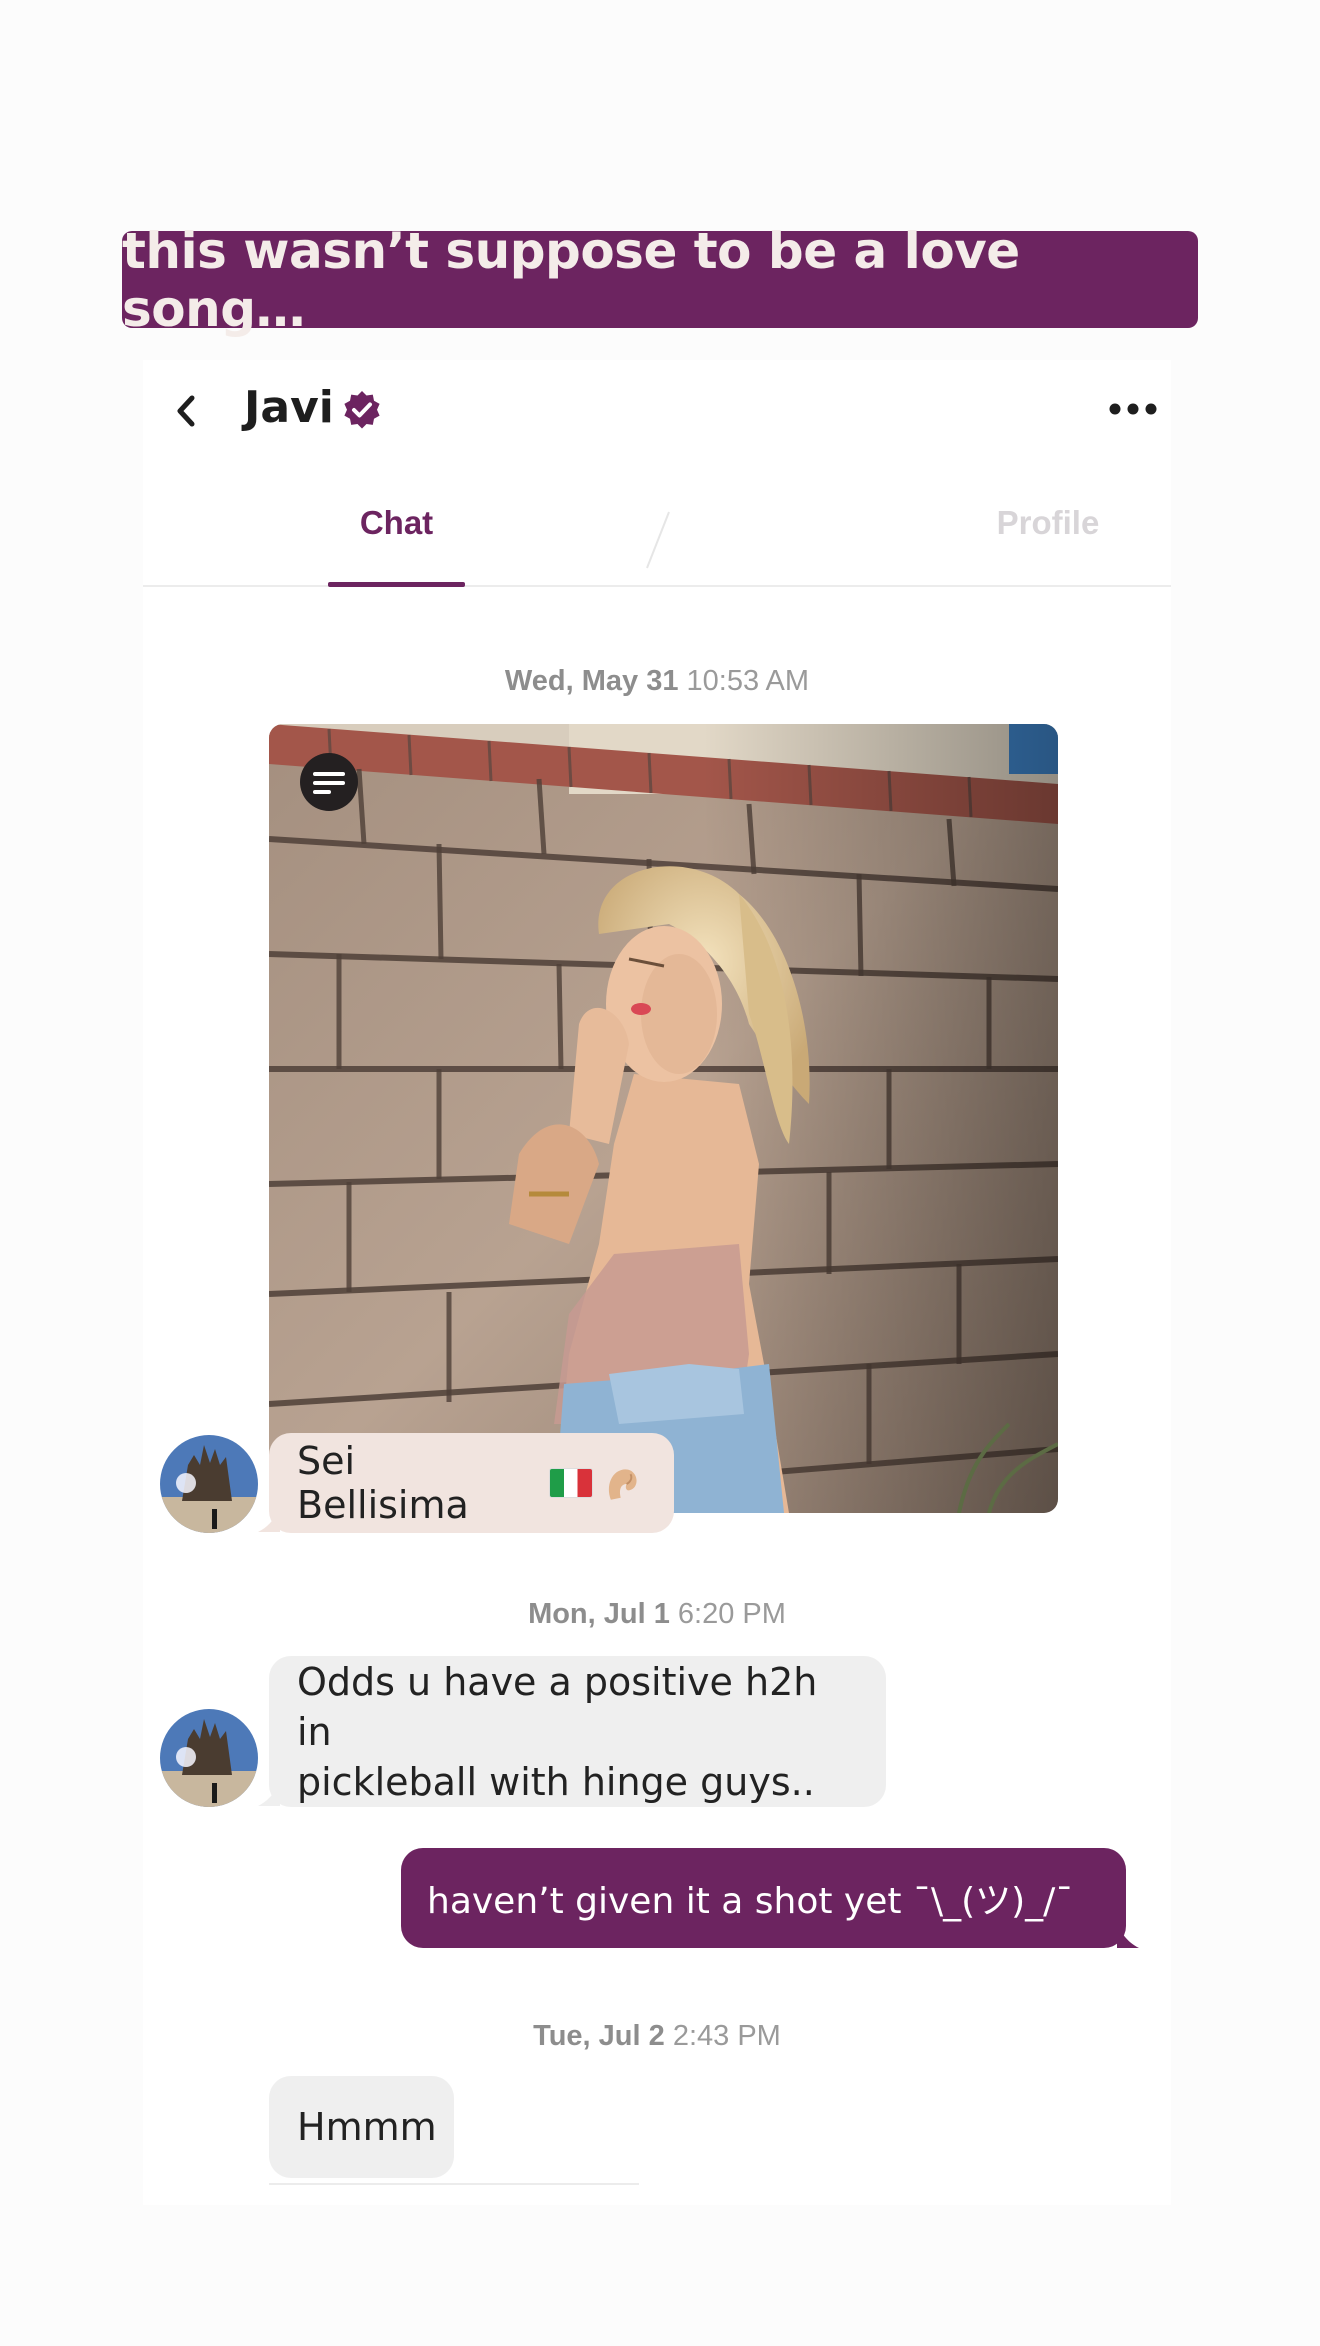 The image size is (1320, 2346). I want to click on more-options-button, so click(1133, 409).